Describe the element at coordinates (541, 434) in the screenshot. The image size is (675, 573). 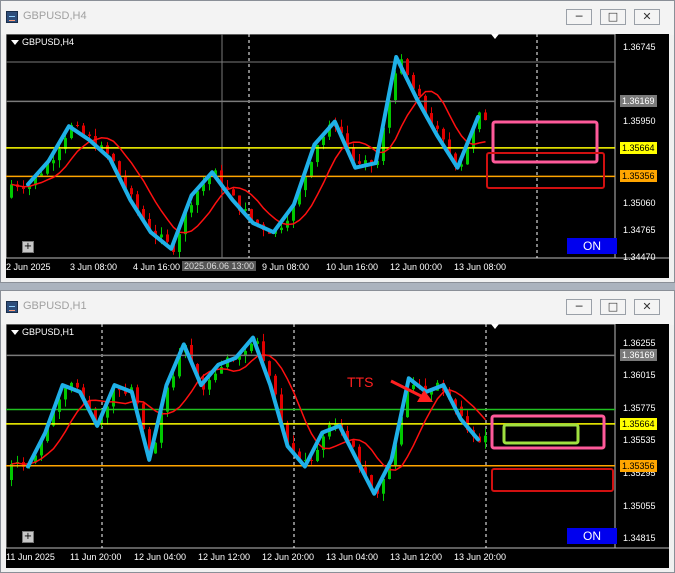
I see `entry-zone-box` at that location.